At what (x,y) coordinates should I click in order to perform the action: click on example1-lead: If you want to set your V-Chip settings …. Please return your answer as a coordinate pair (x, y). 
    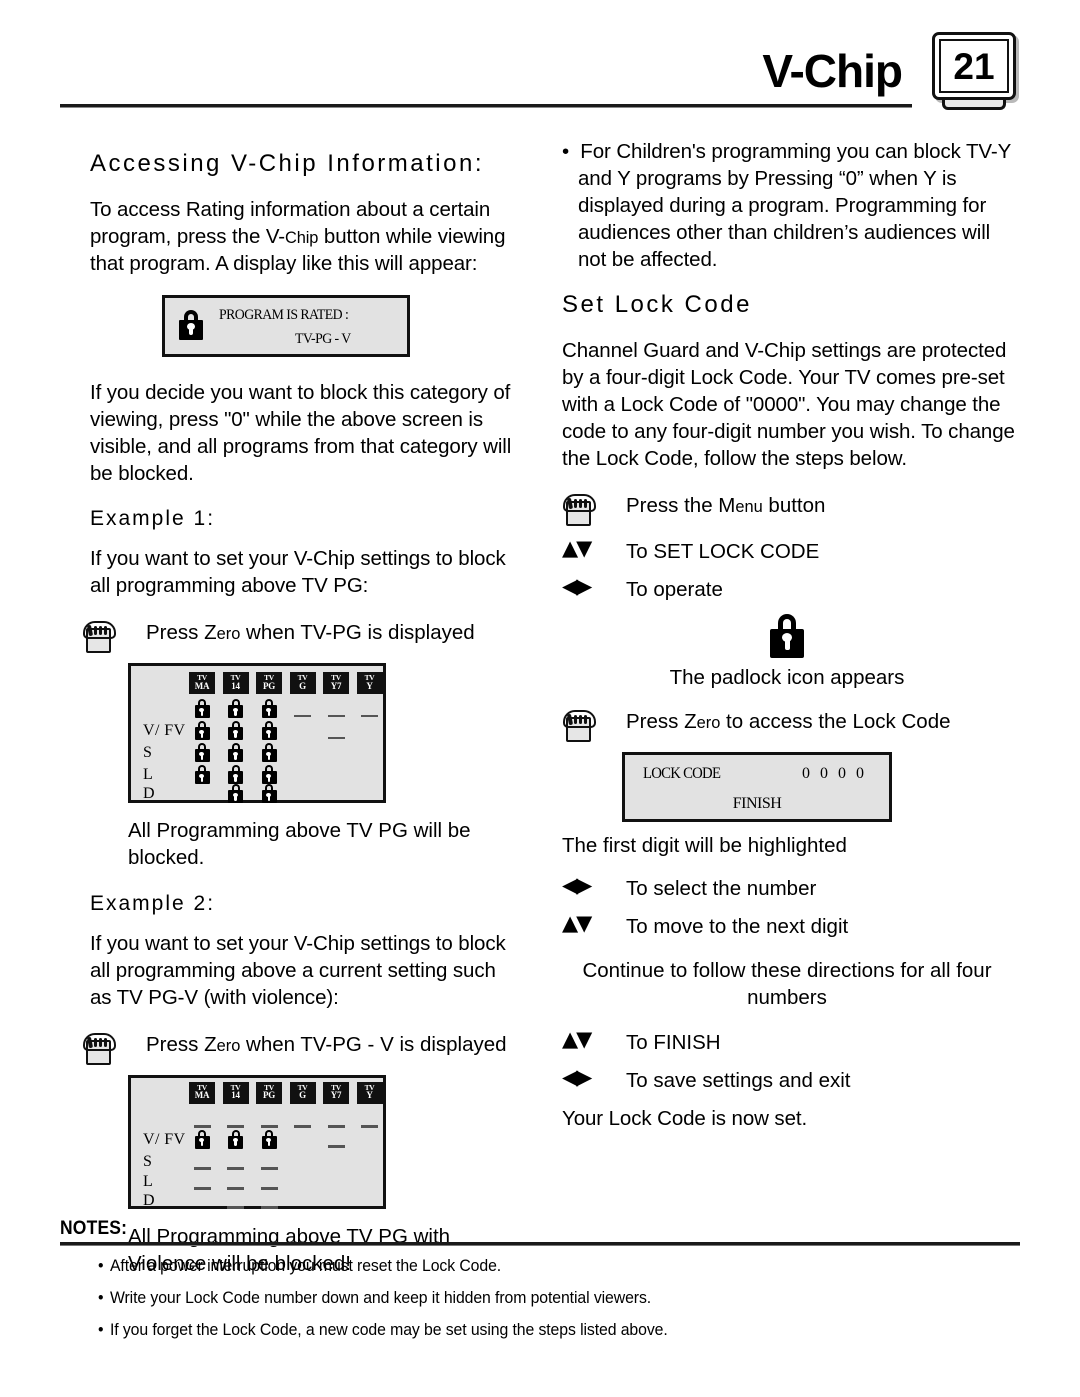
    Looking at the image, I should click on (298, 572).